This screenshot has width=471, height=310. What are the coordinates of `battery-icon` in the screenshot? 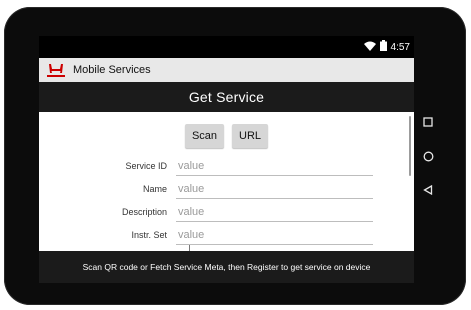 It's located at (383, 47).